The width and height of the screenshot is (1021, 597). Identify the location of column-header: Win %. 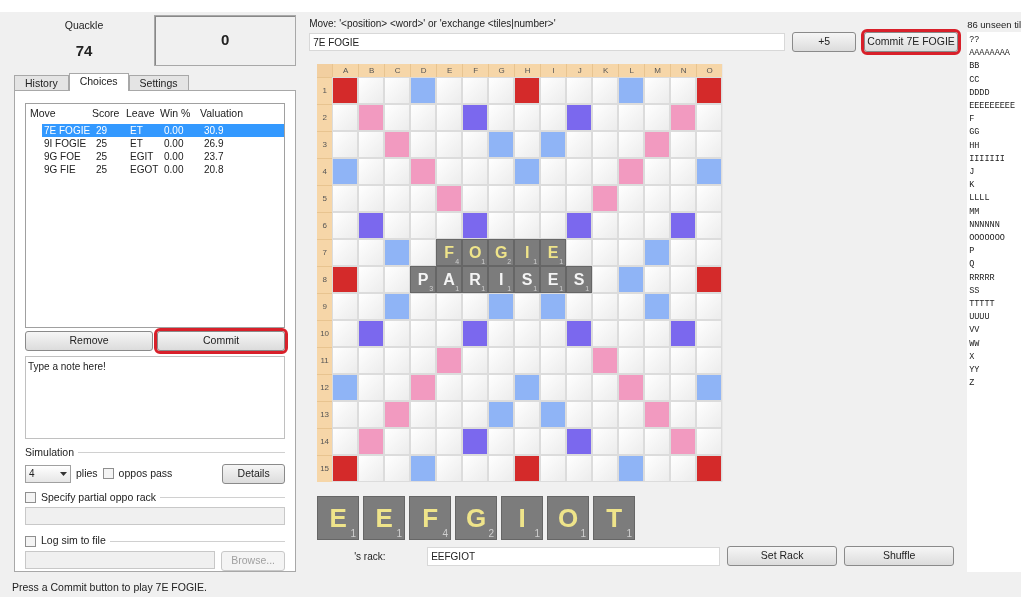
(180, 113).